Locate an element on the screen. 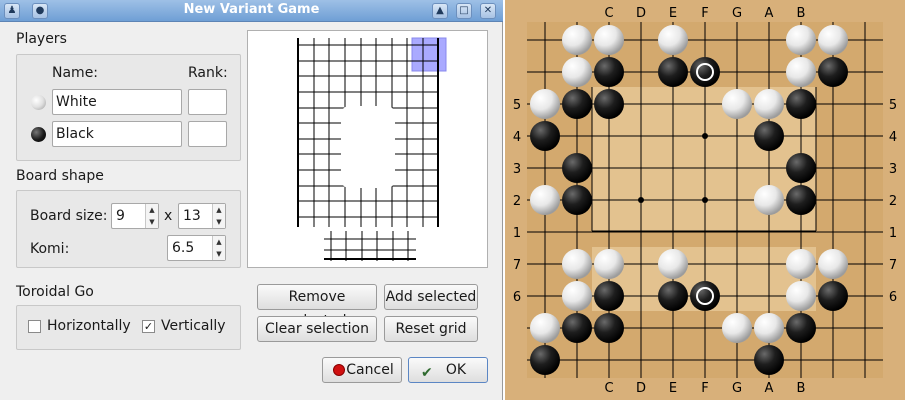 The width and height of the screenshot is (905, 400). clear-selection-button: Clear selection is located at coordinates (317, 329).